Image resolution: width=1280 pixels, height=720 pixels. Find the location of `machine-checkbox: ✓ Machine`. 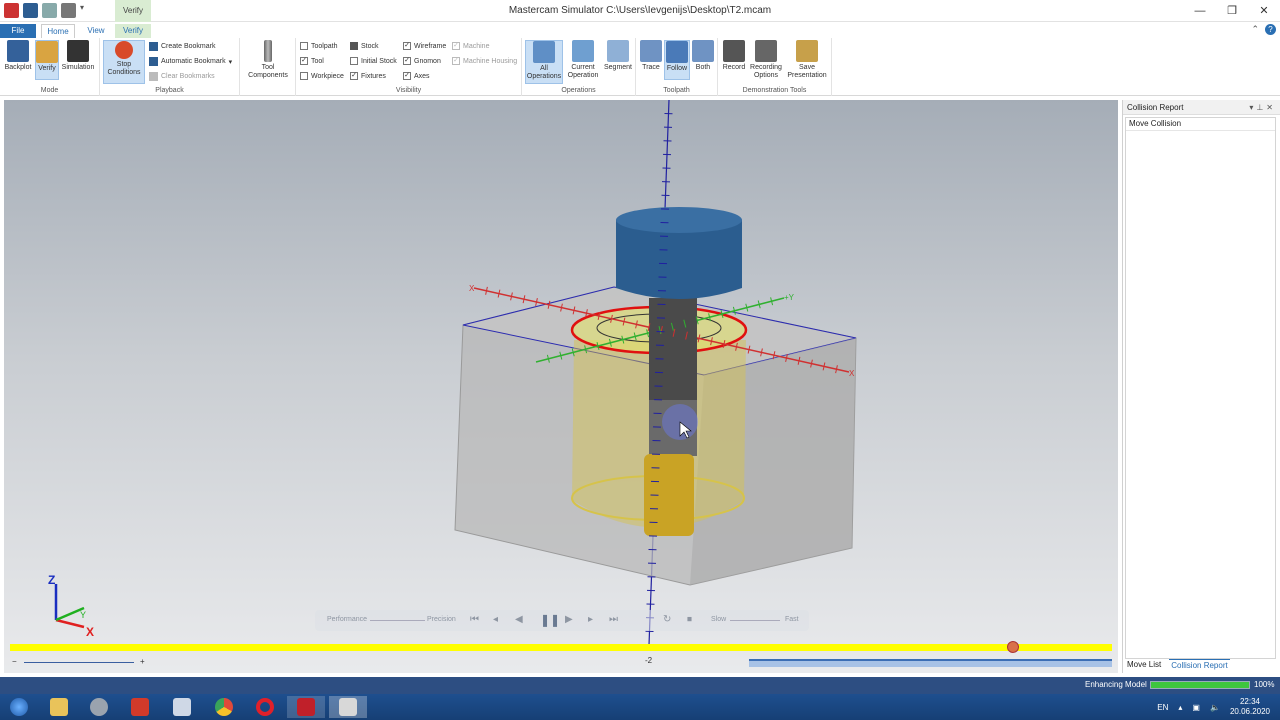

machine-checkbox: ✓ Machine is located at coordinates (470, 46).